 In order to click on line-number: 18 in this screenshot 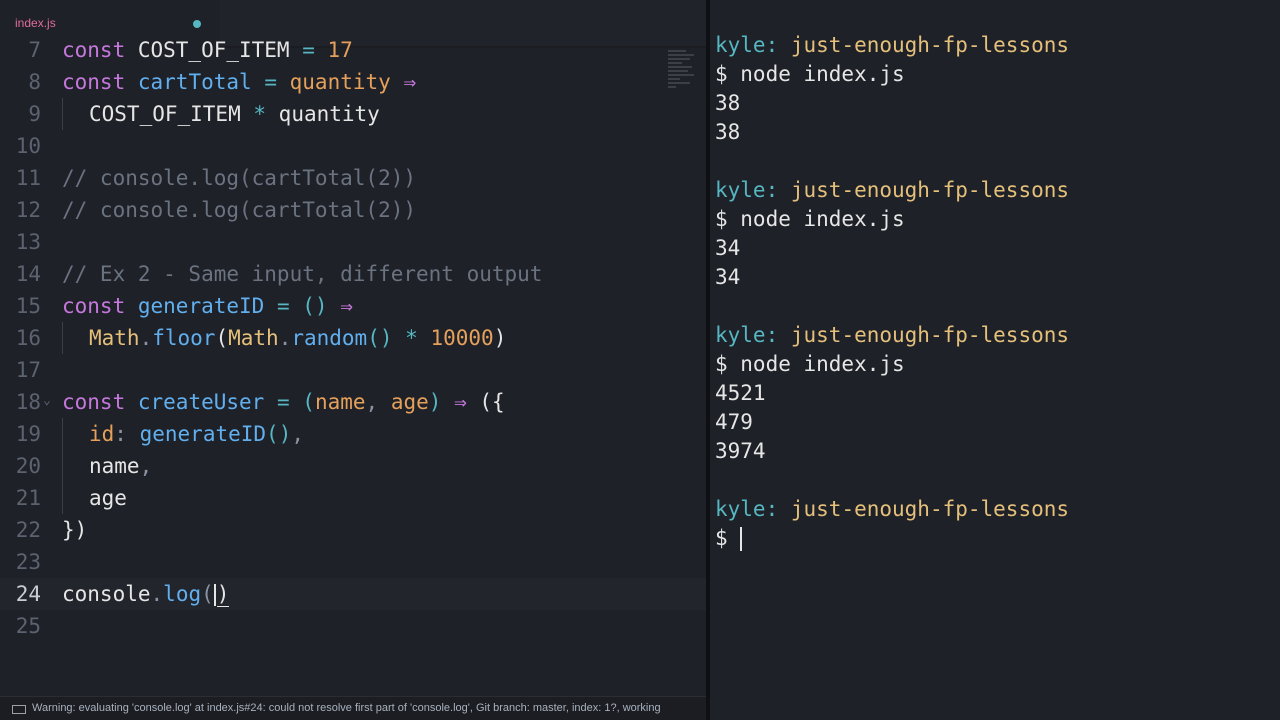, I will do `click(28, 402)`.